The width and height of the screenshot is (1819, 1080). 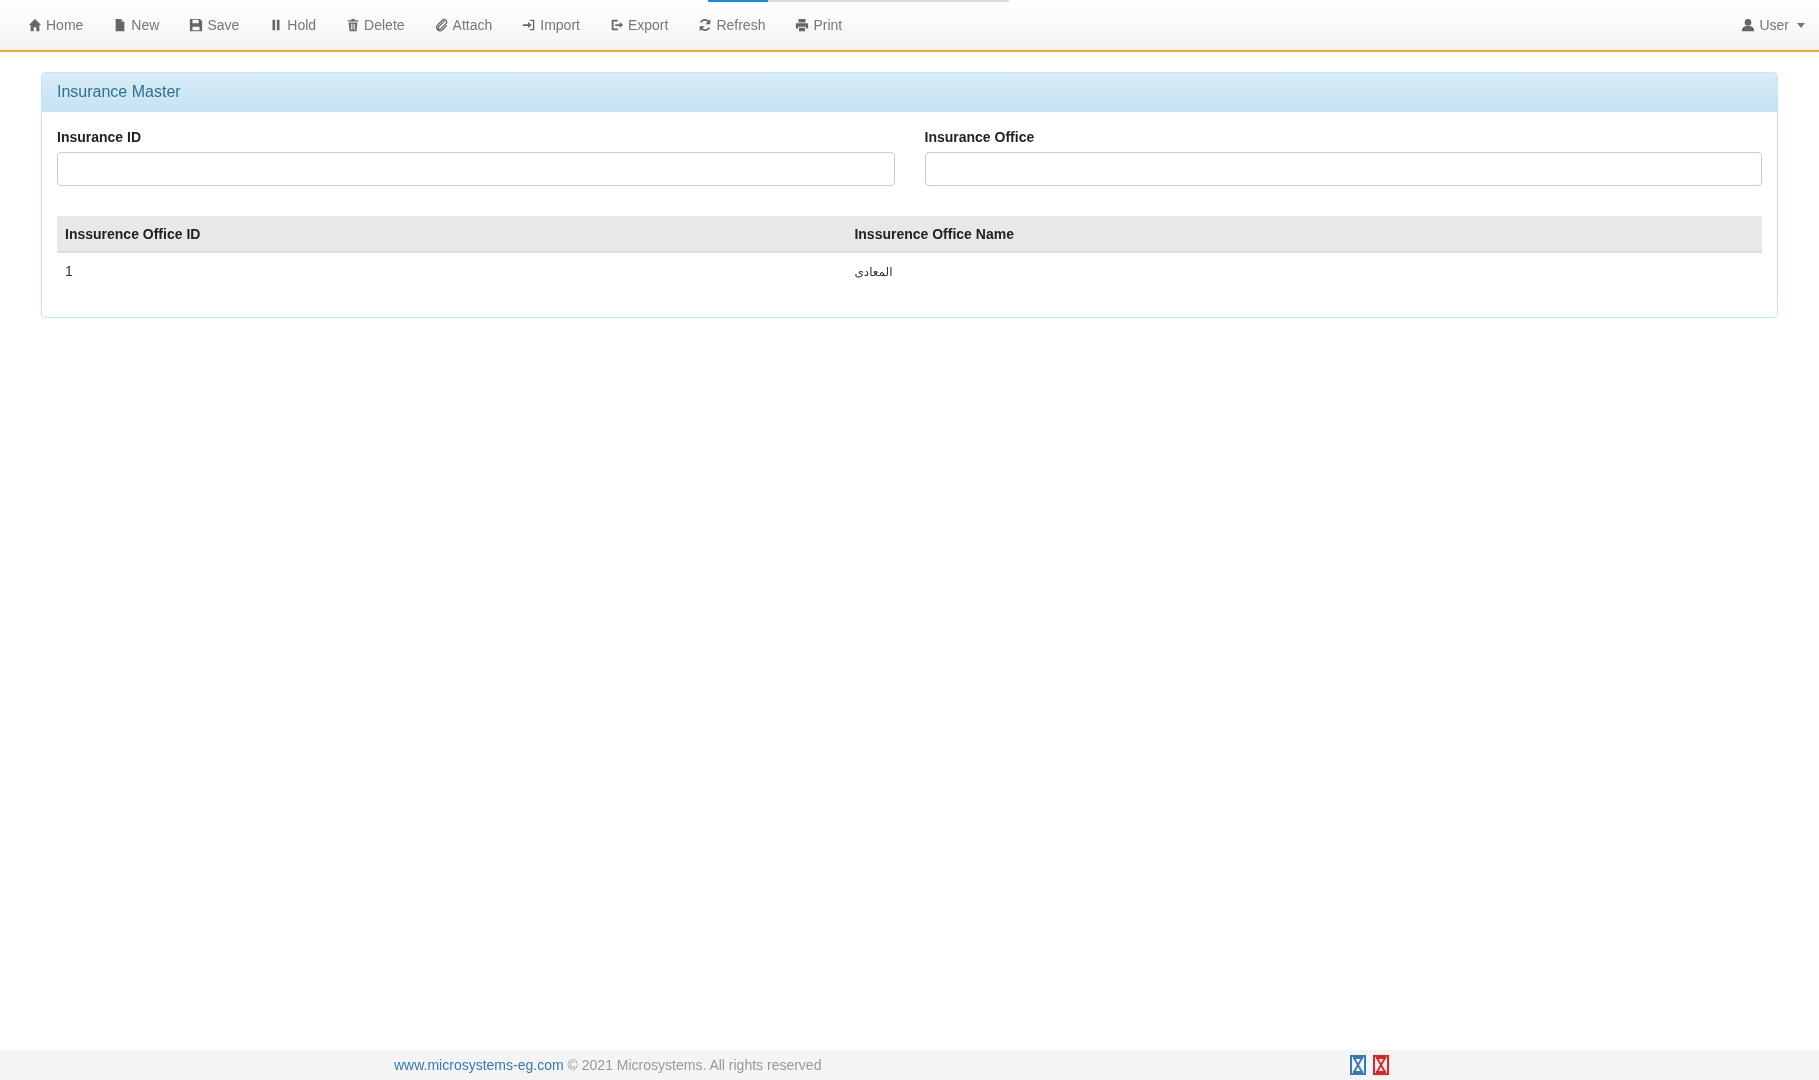 I want to click on toolbar-button: Hold, so click(x=293, y=25).